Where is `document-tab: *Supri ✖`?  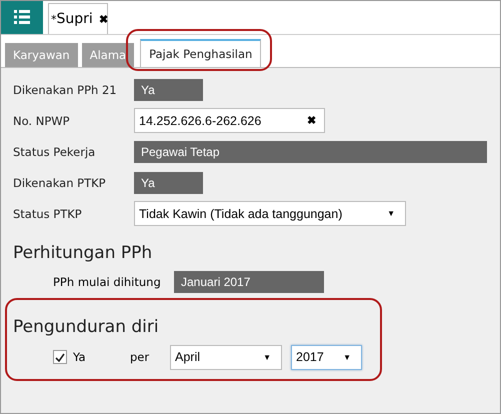 document-tab: *Supri ✖ is located at coordinates (78, 18).